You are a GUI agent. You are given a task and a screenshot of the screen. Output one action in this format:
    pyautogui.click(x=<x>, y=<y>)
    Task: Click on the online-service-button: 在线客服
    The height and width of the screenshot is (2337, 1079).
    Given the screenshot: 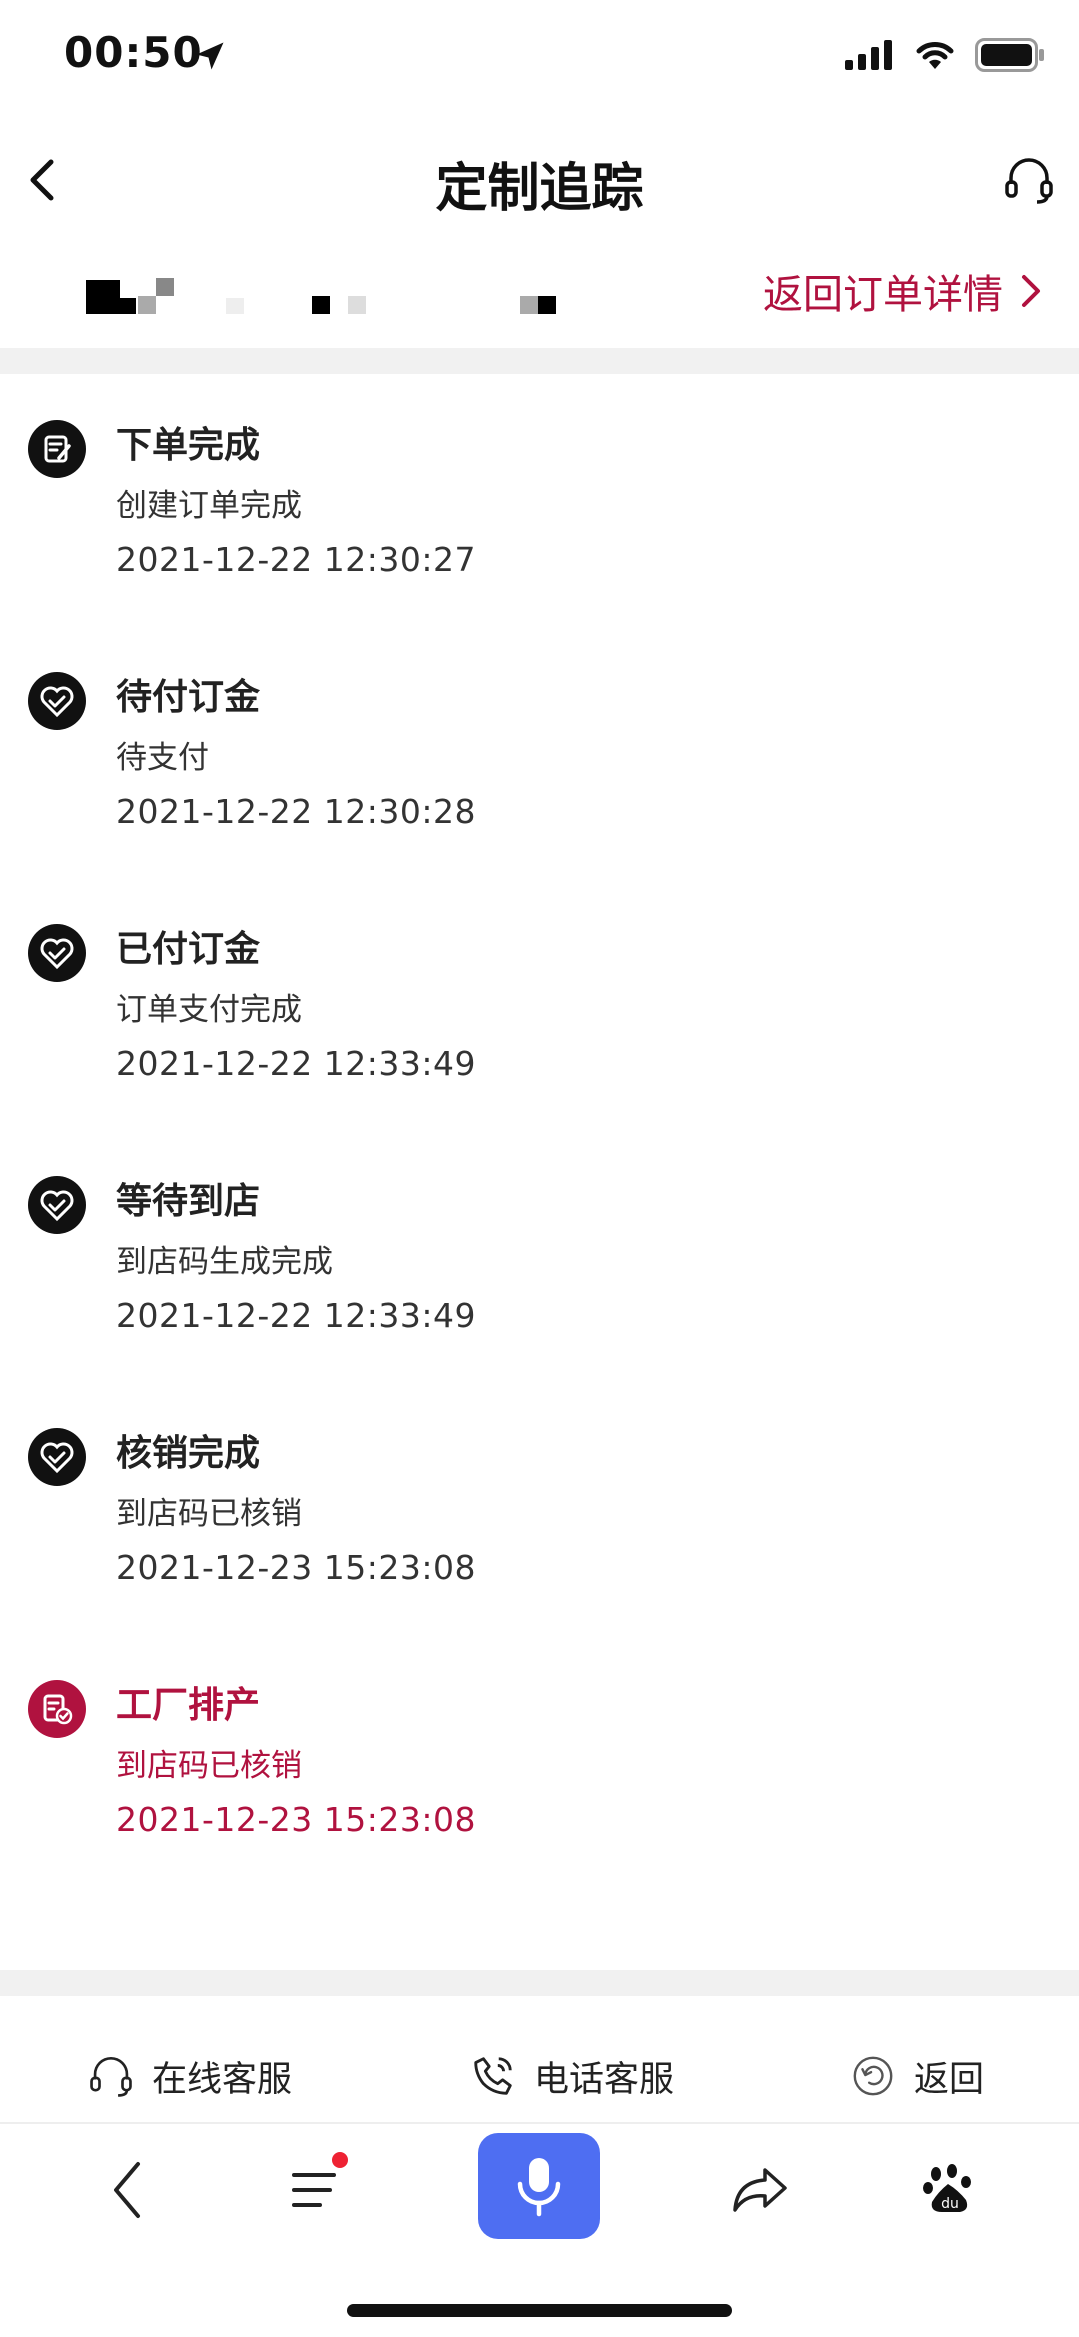 What is the action you would take?
    pyautogui.click(x=190, y=2076)
    